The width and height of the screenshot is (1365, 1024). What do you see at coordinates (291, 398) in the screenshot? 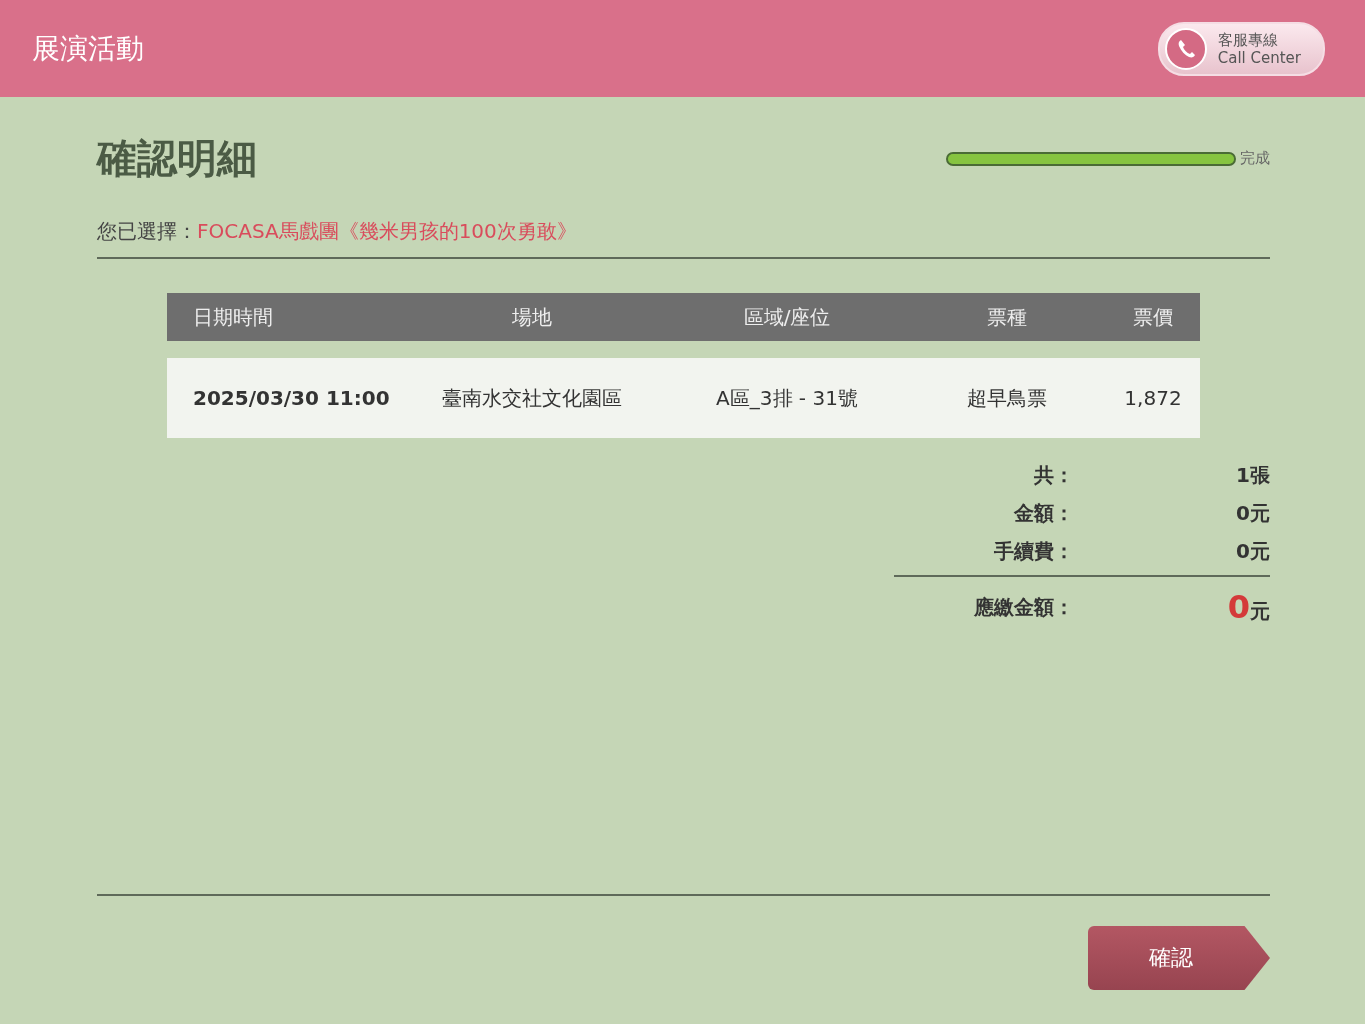
I see `table-cell-text: 2025/03/30 11:00` at bounding box center [291, 398].